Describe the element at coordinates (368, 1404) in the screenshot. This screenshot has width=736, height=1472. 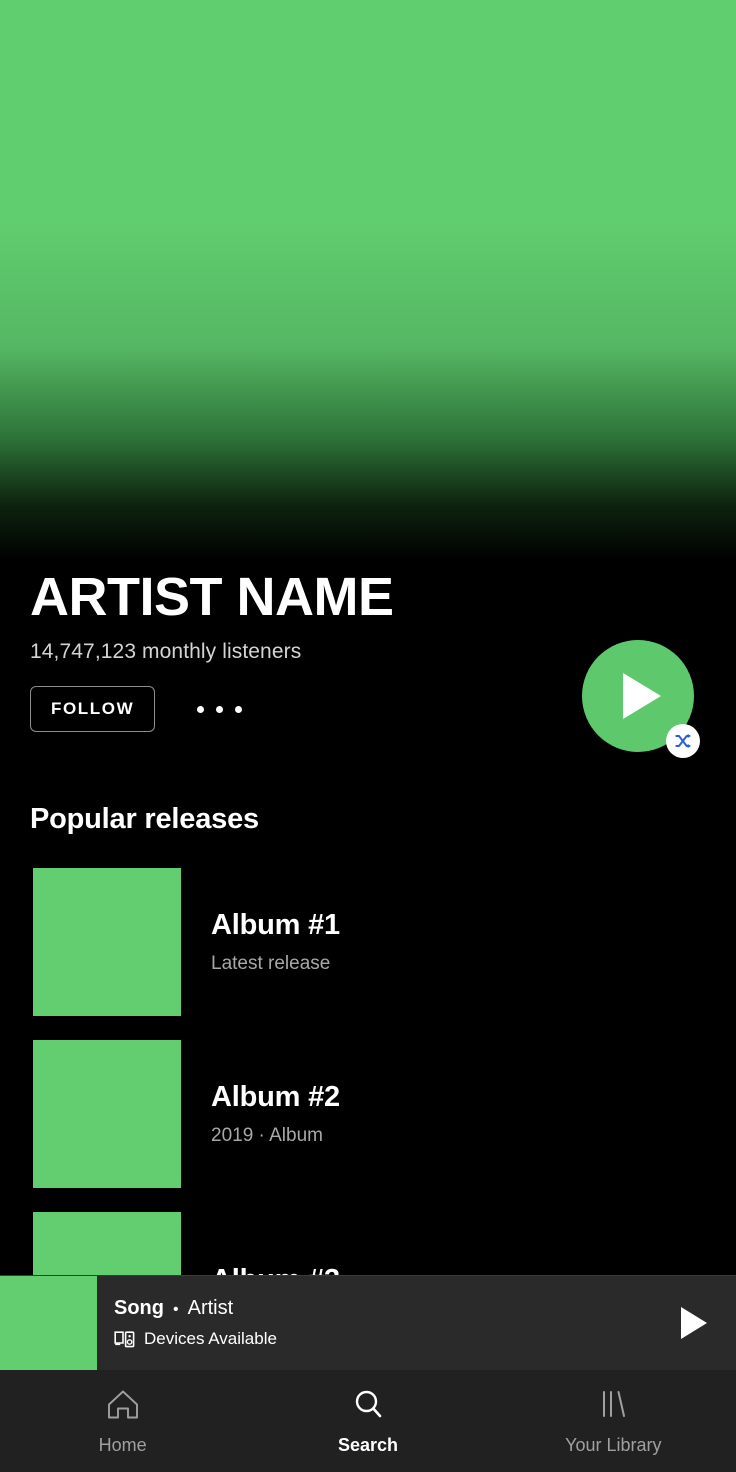
I see `search-icon` at that location.